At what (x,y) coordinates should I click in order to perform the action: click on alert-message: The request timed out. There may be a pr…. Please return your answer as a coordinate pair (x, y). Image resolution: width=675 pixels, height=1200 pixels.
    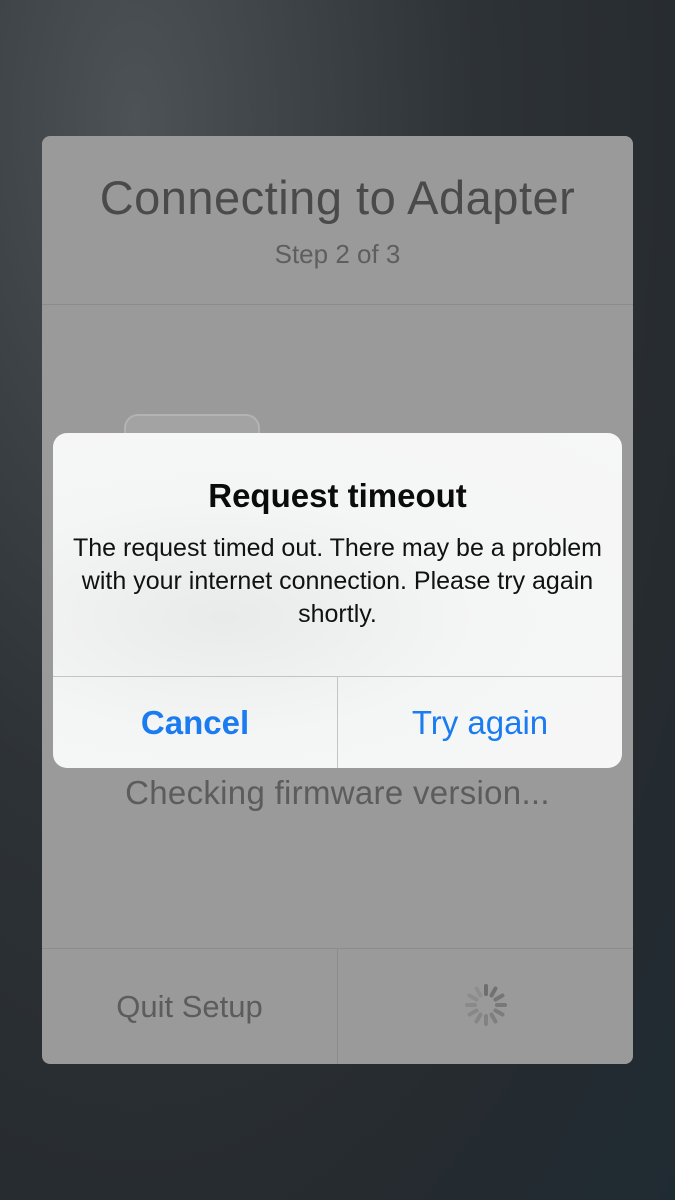
    Looking at the image, I should click on (337, 581).